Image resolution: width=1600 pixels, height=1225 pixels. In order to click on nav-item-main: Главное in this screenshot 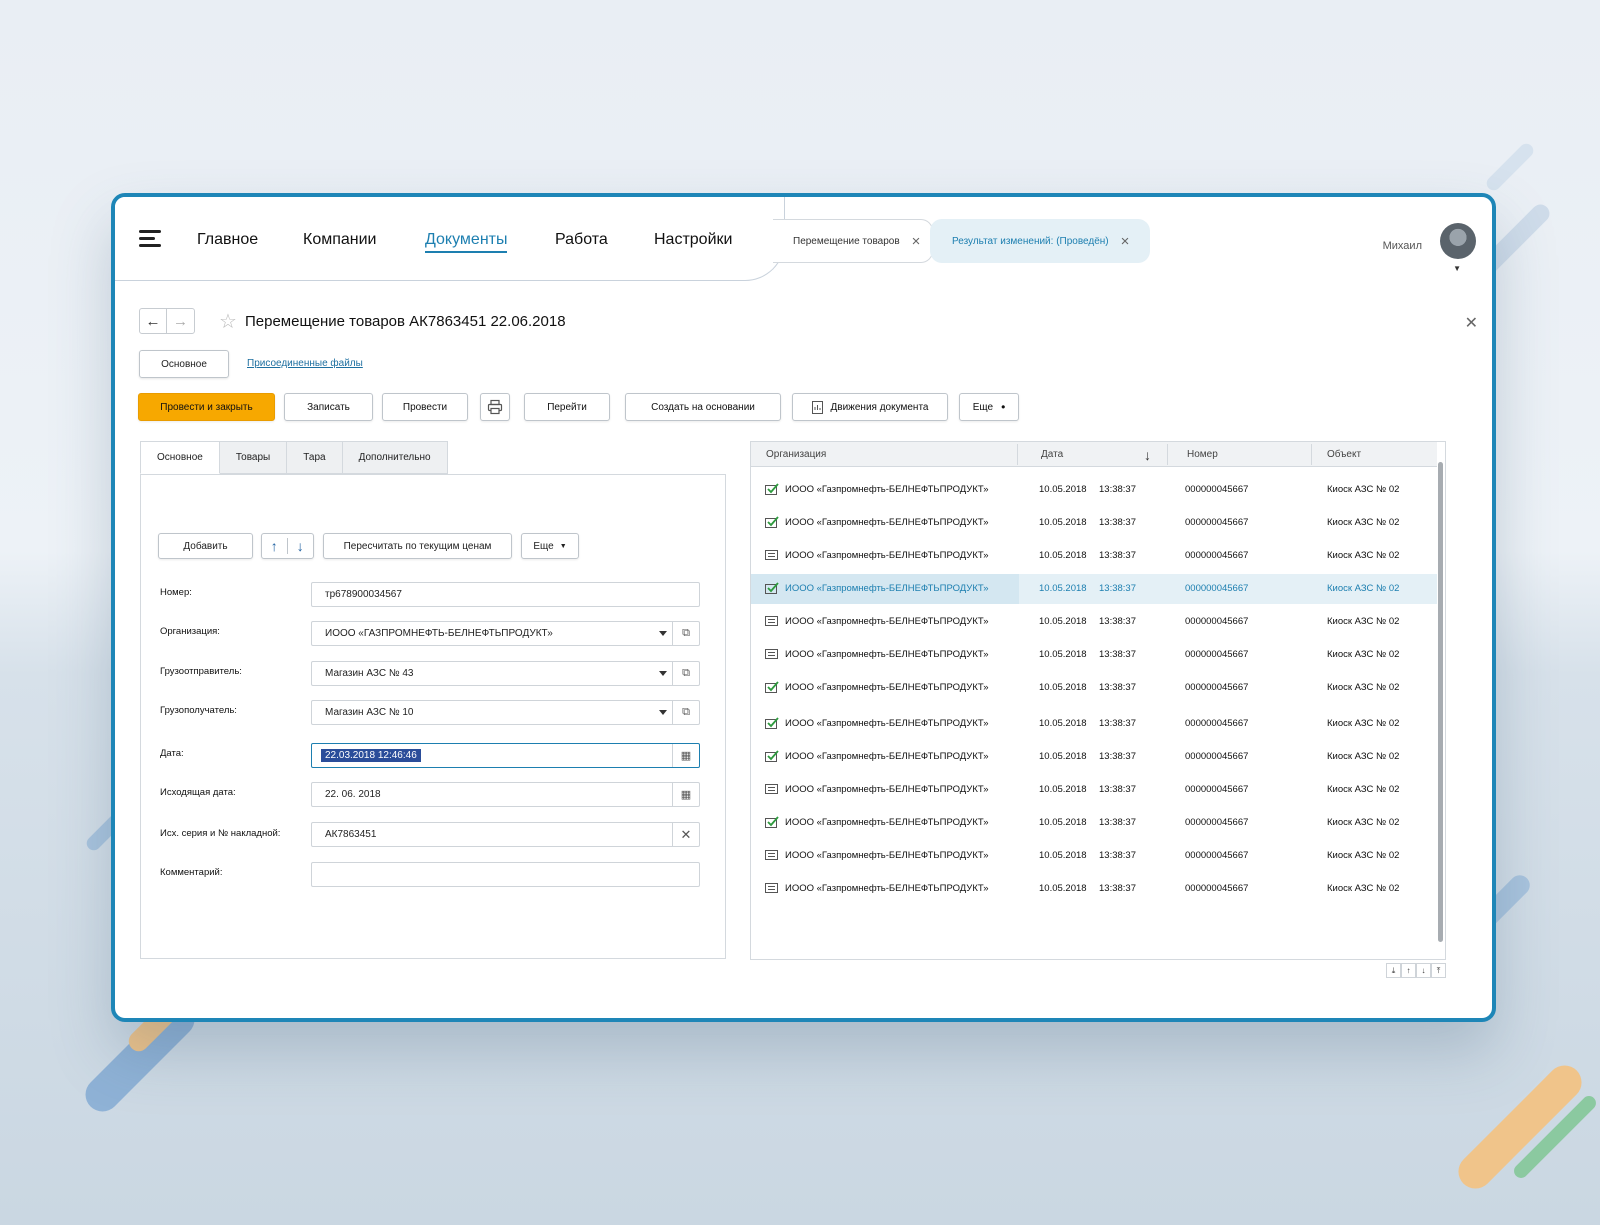, I will do `click(227, 240)`.